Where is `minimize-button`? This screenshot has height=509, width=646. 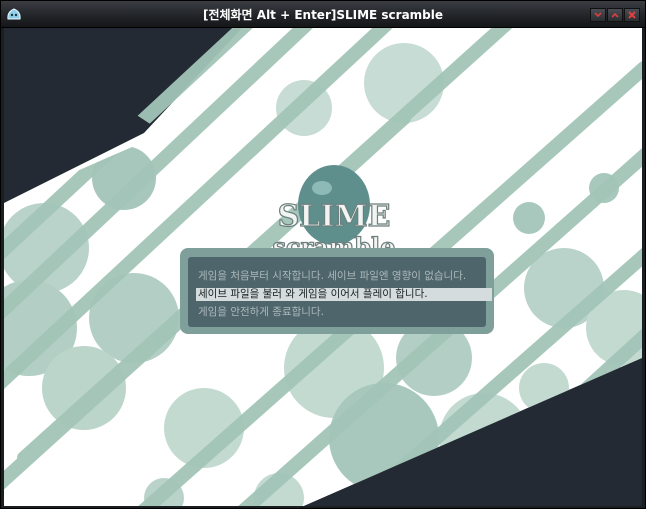 minimize-button is located at coordinates (598, 15).